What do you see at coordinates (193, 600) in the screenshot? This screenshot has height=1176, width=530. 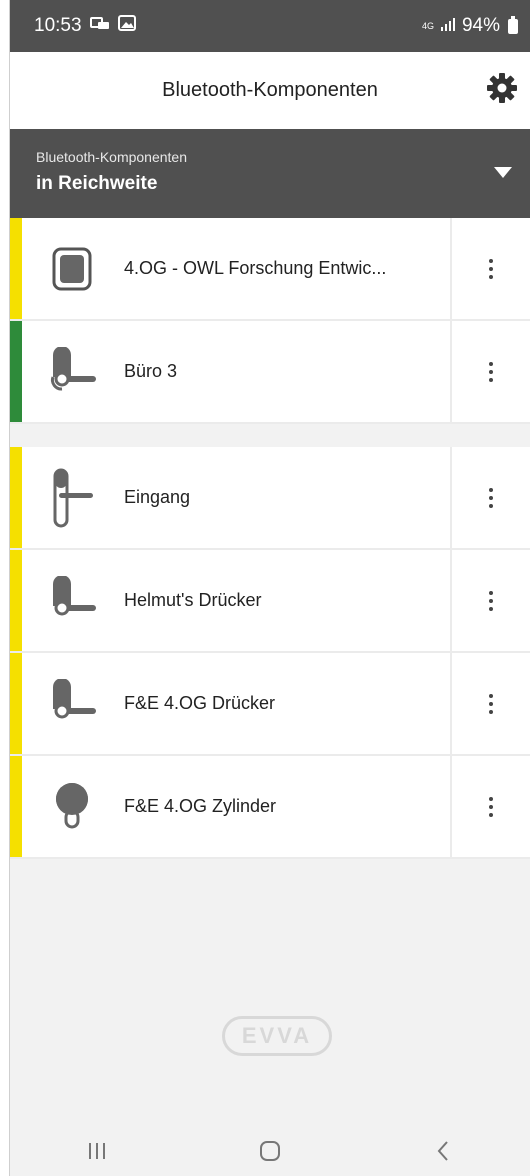 I see `list-item-label: Helmut's Drücker` at bounding box center [193, 600].